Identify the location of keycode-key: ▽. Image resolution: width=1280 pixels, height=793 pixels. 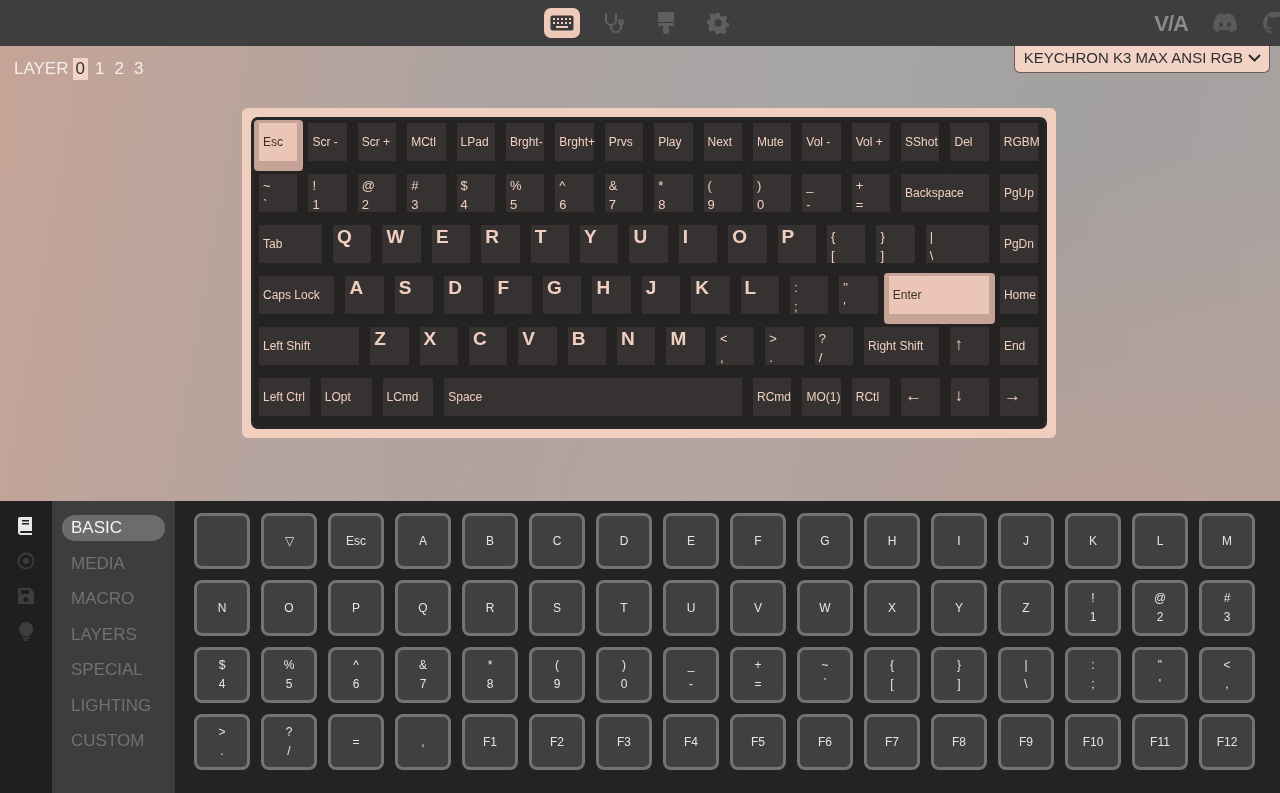
(289, 541).